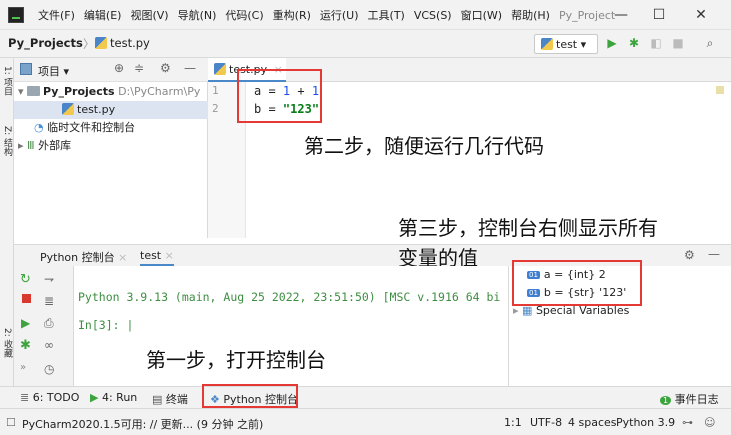 This screenshot has height=435, width=731. Describe the element at coordinates (709, 422) in the screenshot. I see `inspector-icon: ☺` at that location.